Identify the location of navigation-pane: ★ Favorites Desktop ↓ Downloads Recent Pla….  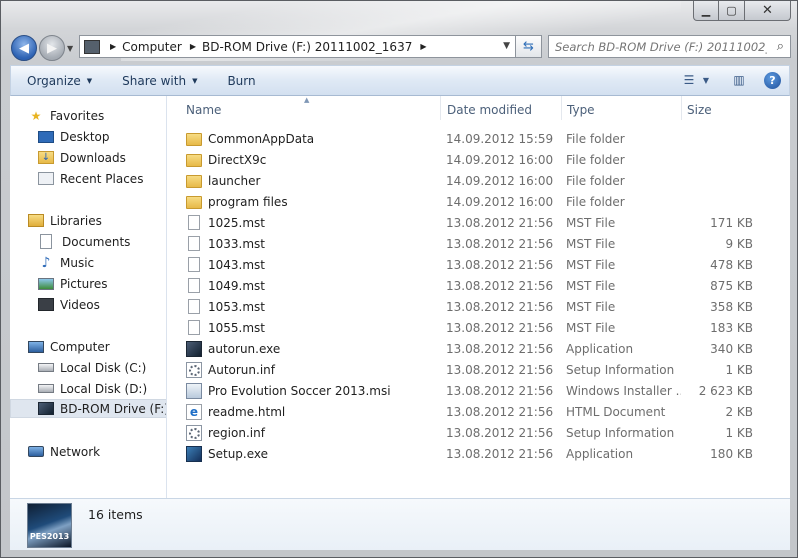
(88, 297).